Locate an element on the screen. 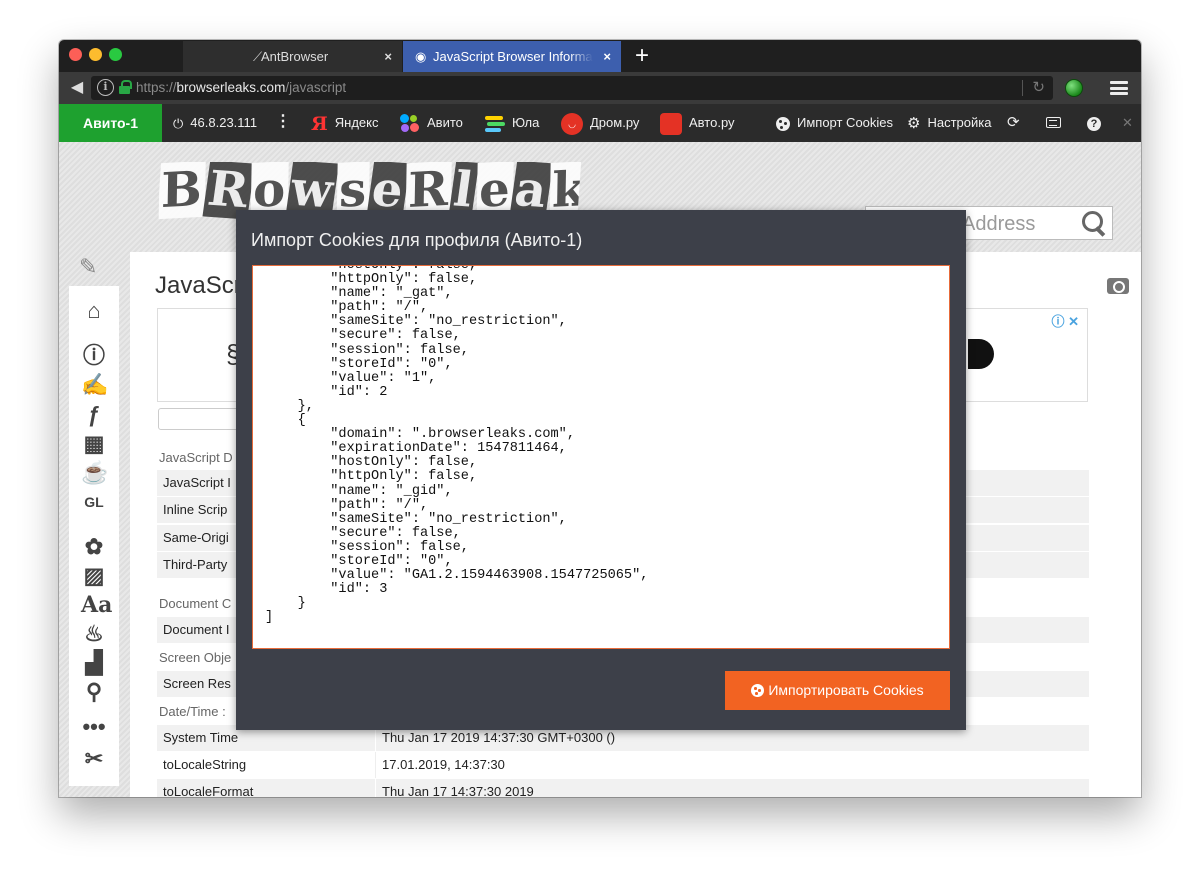  cookie-icon is located at coordinates (758, 690).